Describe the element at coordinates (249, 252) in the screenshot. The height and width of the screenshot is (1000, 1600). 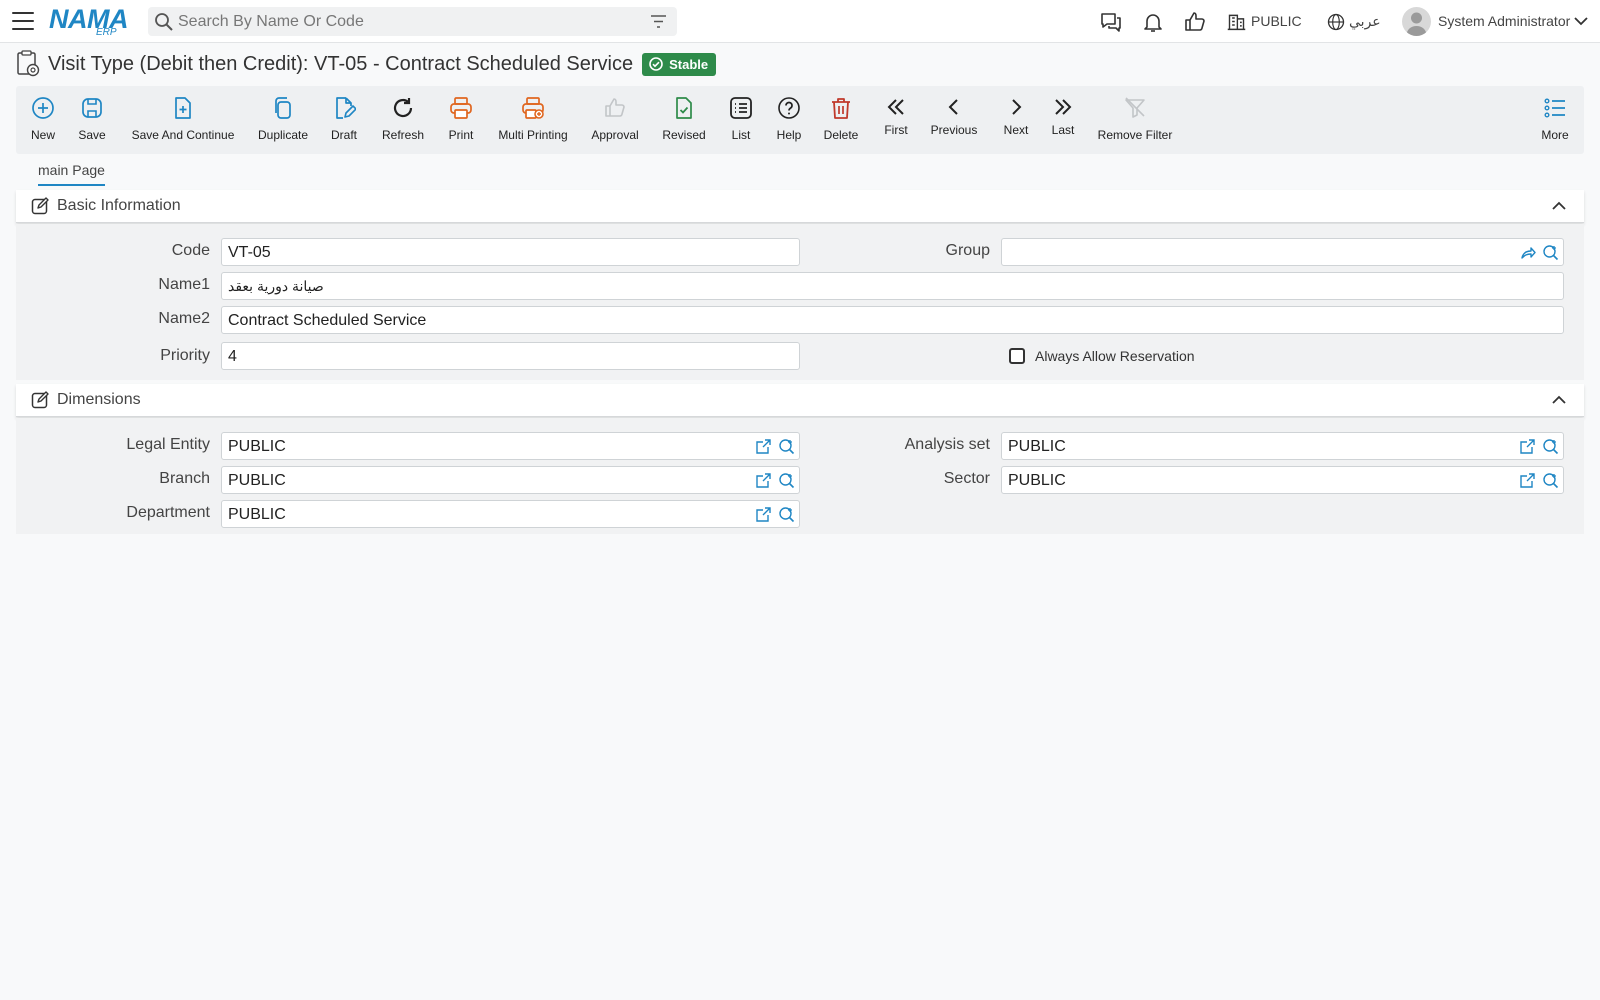
I see `code-value: VT-05` at that location.